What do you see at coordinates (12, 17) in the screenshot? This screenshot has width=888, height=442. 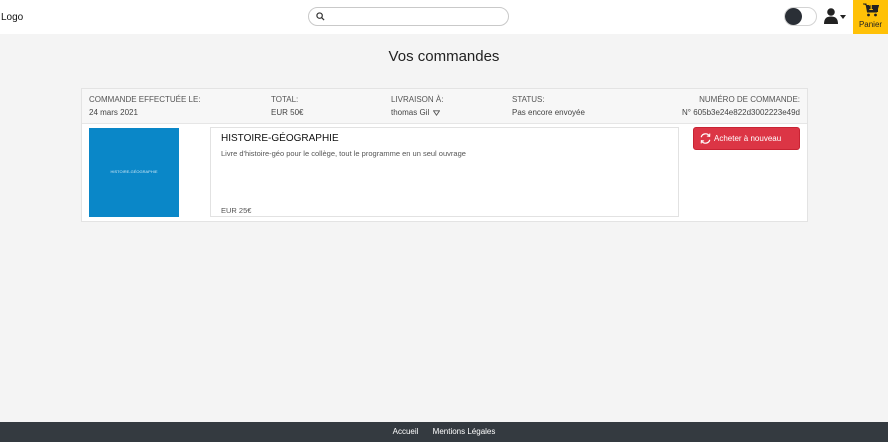 I see `logo: Logo` at bounding box center [12, 17].